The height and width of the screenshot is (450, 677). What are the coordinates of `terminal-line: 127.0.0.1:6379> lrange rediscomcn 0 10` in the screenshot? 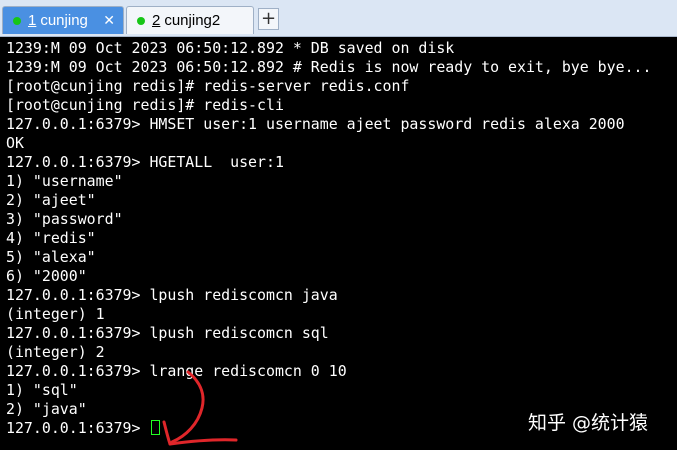 It's located at (176, 371).